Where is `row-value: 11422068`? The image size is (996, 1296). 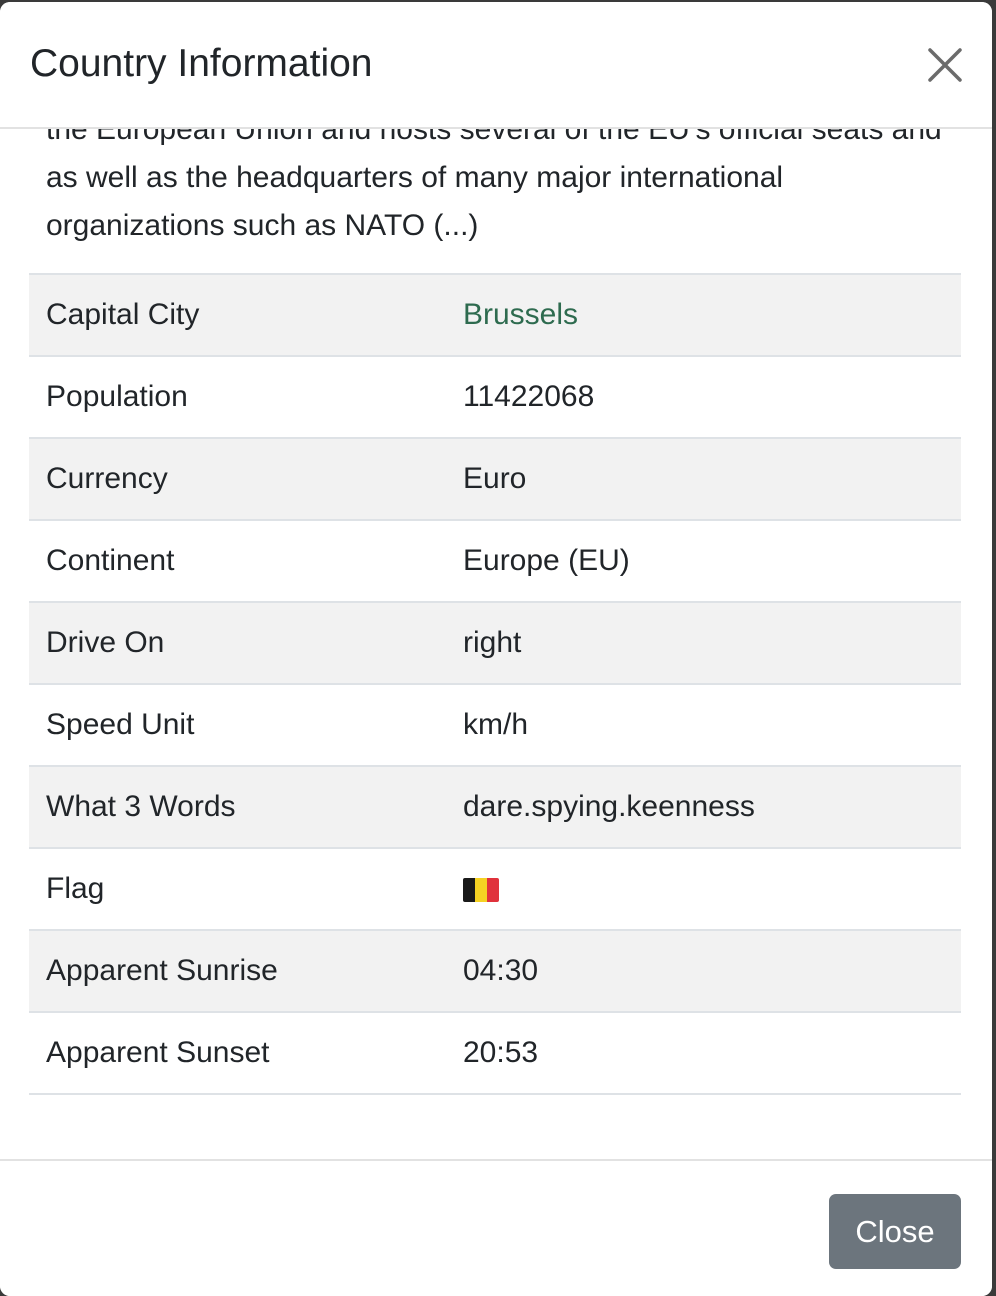
row-value: 11422068 is located at coordinates (703, 397).